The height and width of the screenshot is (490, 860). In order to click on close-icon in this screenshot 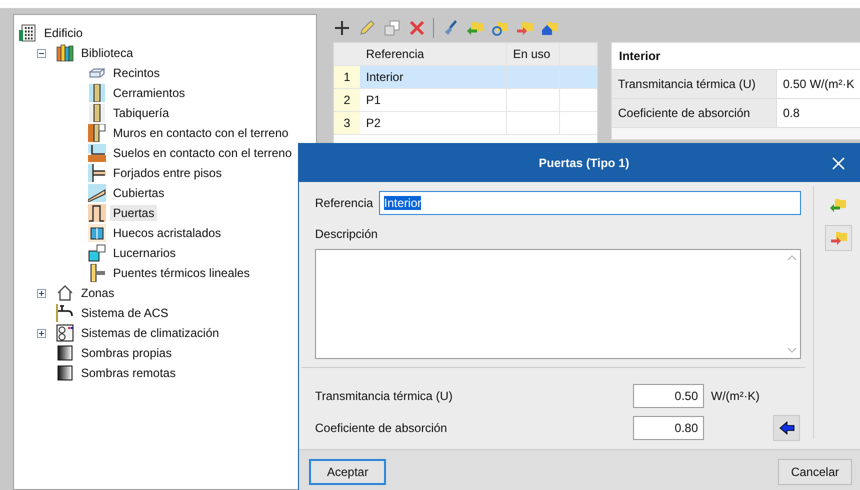, I will do `click(838, 163)`.